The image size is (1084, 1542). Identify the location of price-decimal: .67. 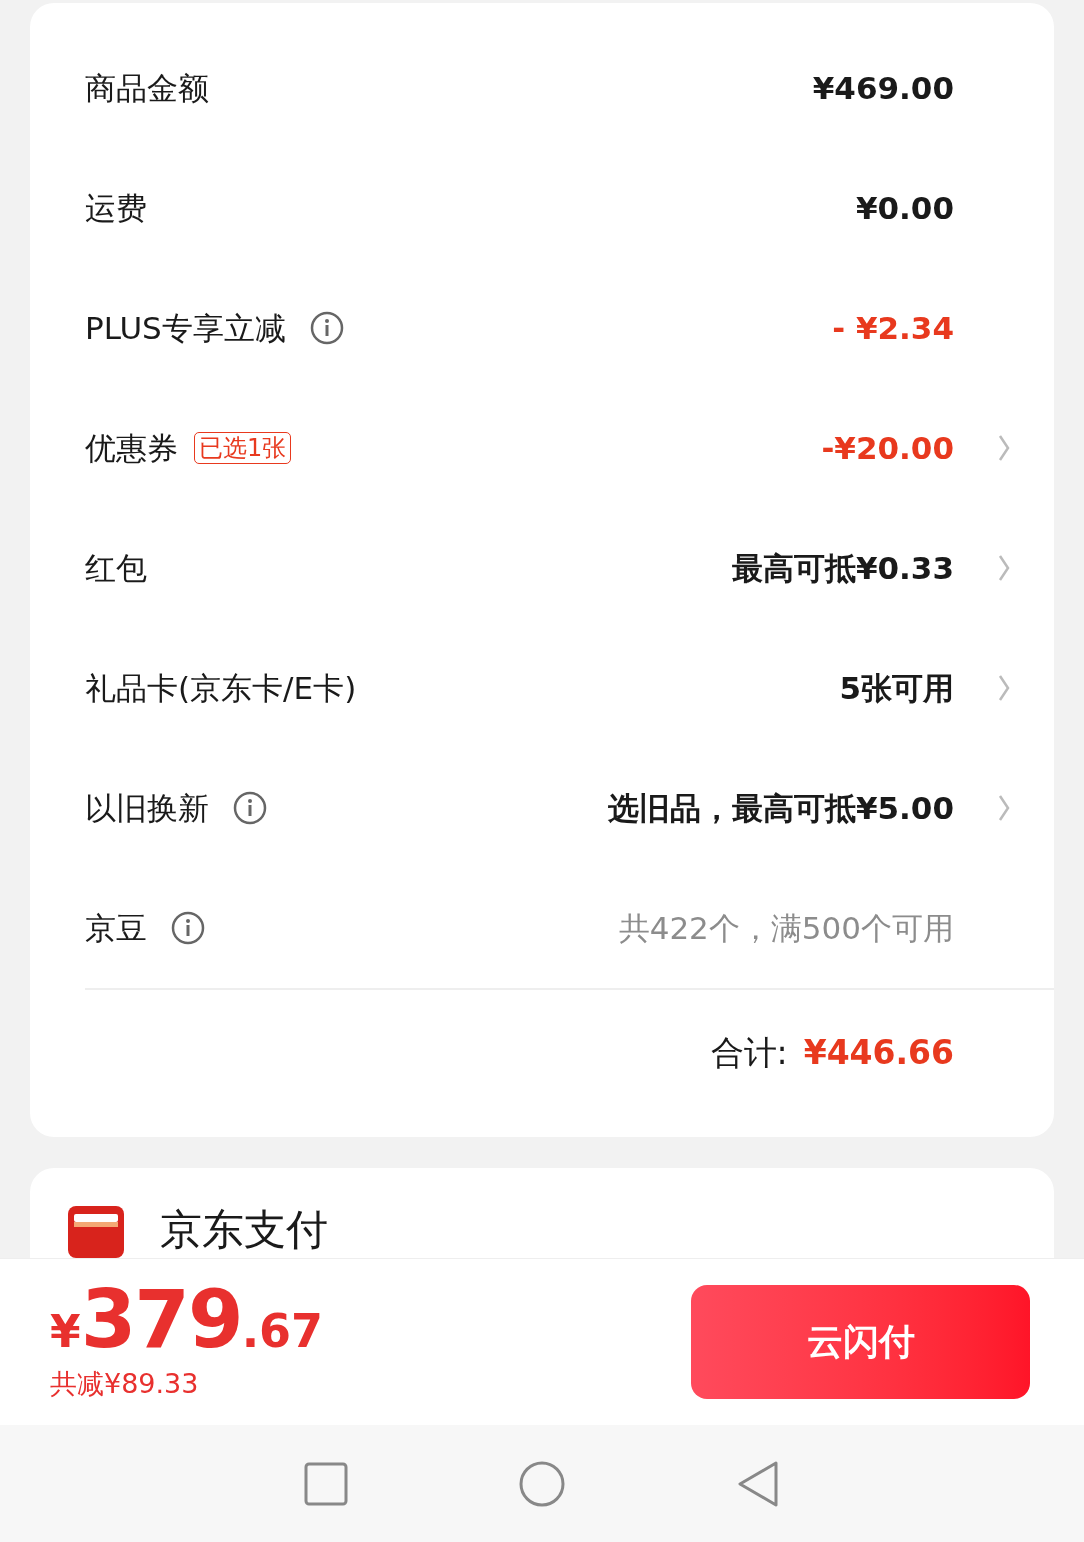
(282, 1330).